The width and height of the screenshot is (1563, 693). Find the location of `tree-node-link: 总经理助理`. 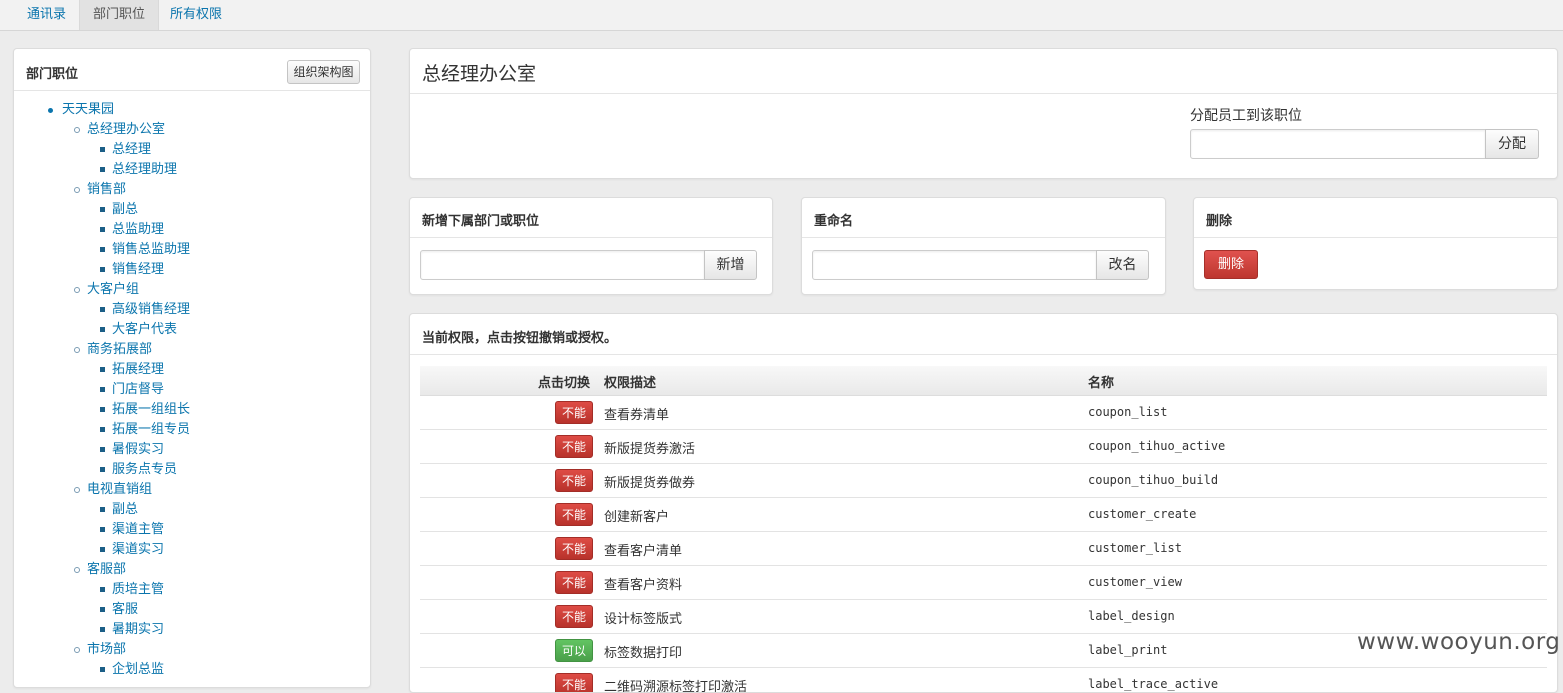

tree-node-link: 总经理助理 is located at coordinates (144, 169).